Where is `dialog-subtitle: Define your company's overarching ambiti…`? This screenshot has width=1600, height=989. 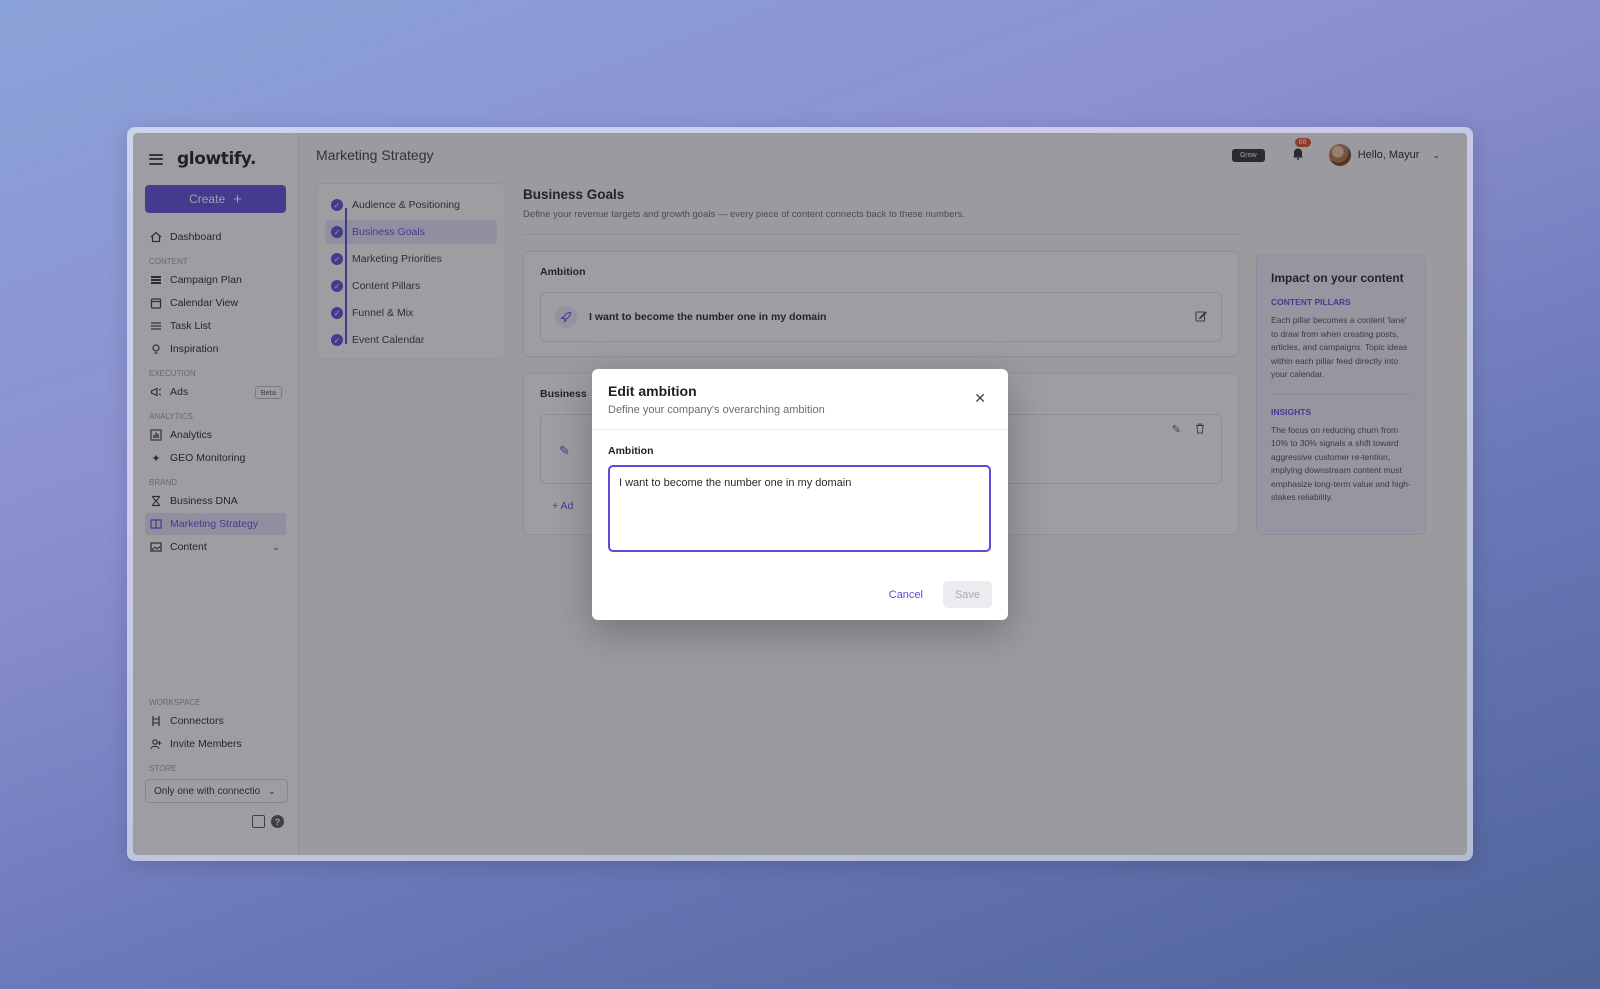
dialog-subtitle: Define your company's overarching ambiti… is located at coordinates (716, 410).